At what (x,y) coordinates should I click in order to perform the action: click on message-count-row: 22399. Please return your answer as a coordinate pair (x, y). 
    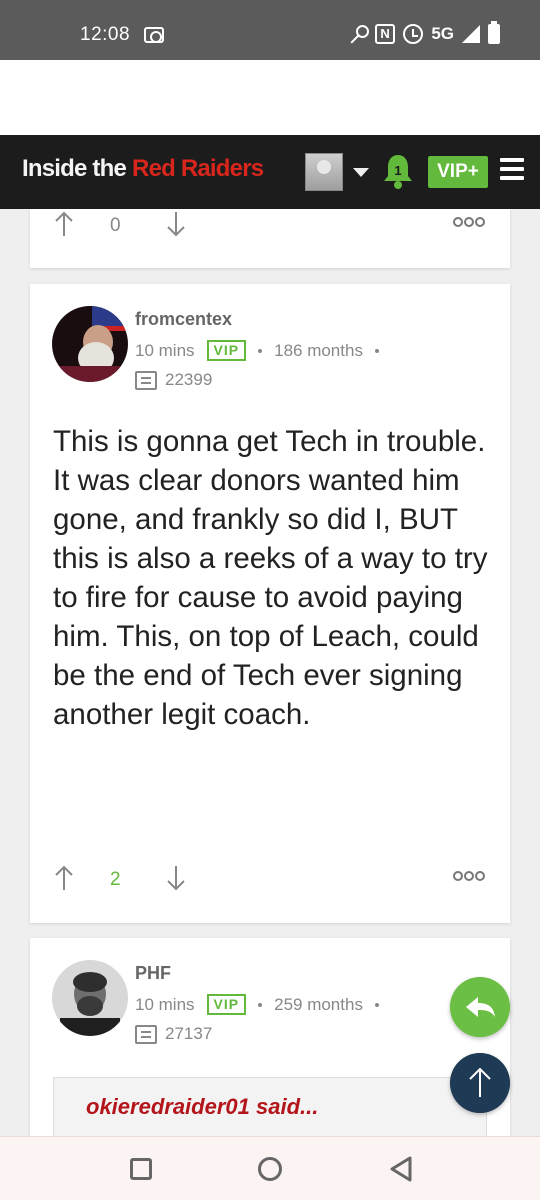
    Looking at the image, I should click on (173, 380).